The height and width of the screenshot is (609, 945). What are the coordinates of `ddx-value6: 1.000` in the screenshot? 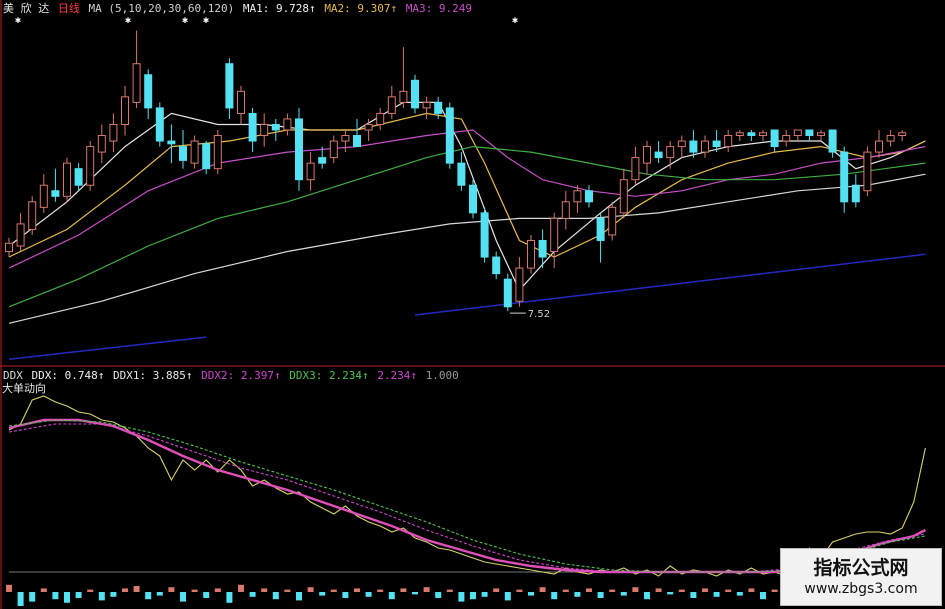 It's located at (442, 375).